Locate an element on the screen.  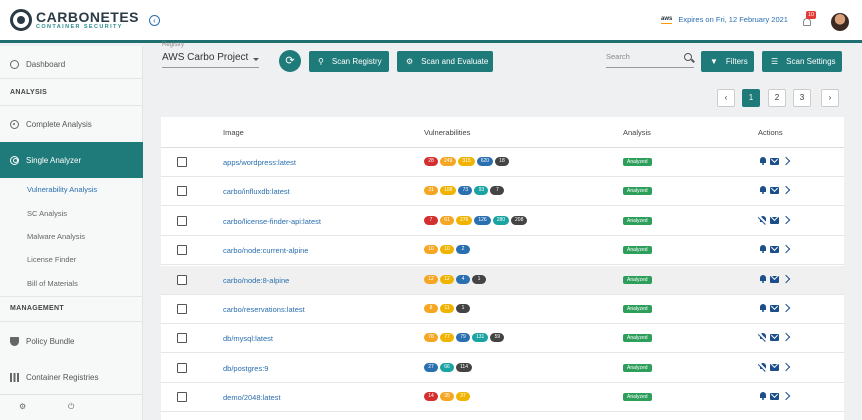
sidebar-item-container-registries: Container Registries is located at coordinates (71, 377).